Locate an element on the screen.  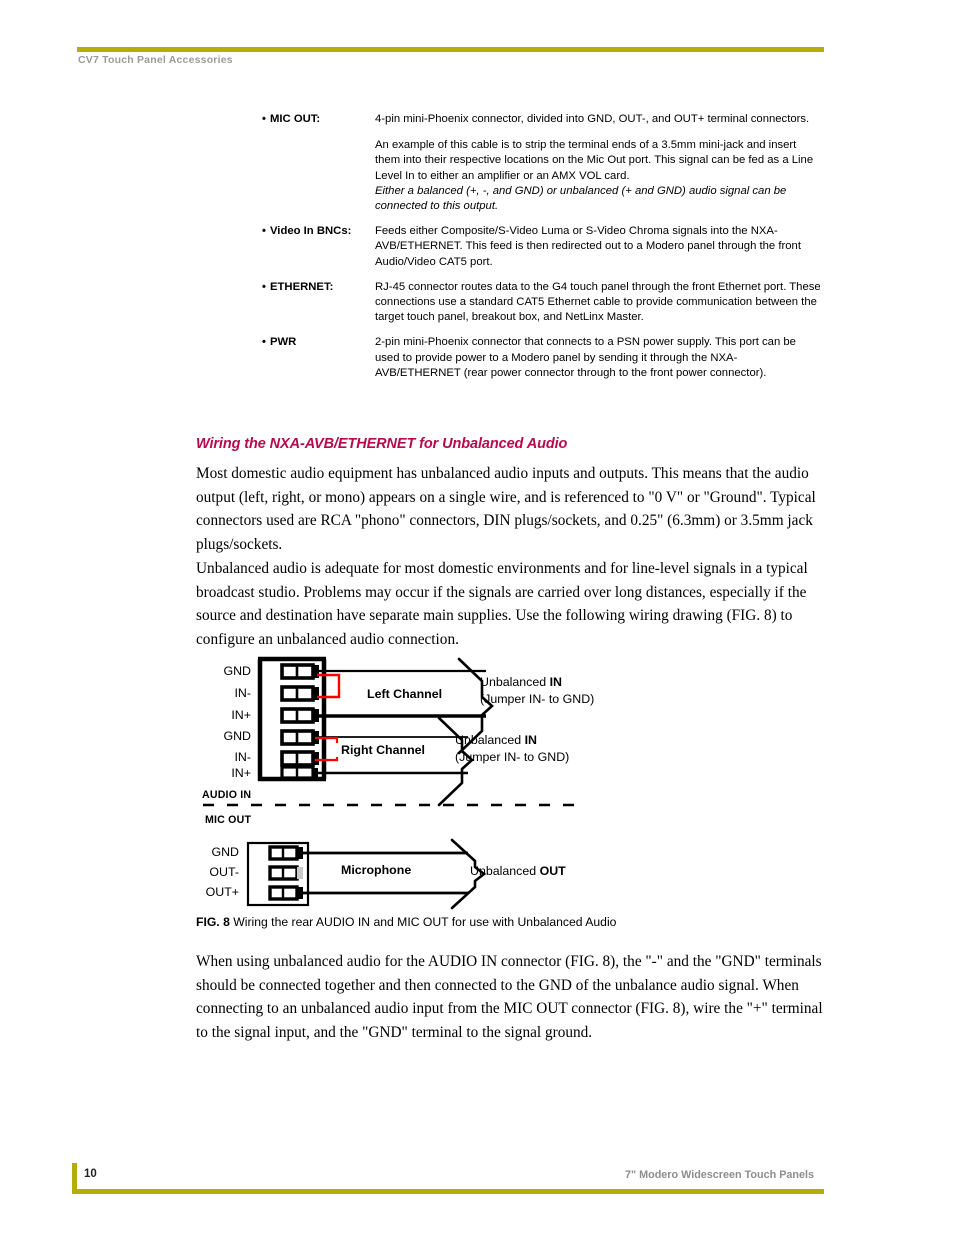
footer-rule is located at coordinates (448, 1191).